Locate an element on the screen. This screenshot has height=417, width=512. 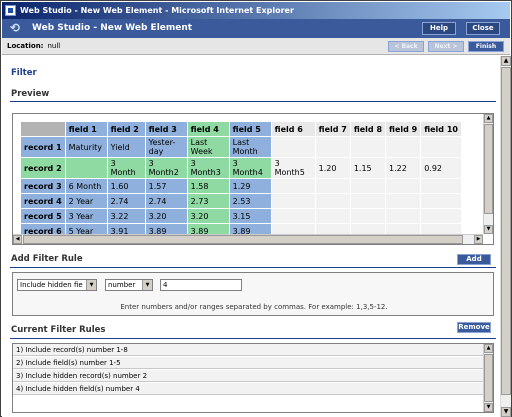
table-row: record 5 3 Year 3.22 3.20 3.20 3.15 is located at coordinates (241, 216).